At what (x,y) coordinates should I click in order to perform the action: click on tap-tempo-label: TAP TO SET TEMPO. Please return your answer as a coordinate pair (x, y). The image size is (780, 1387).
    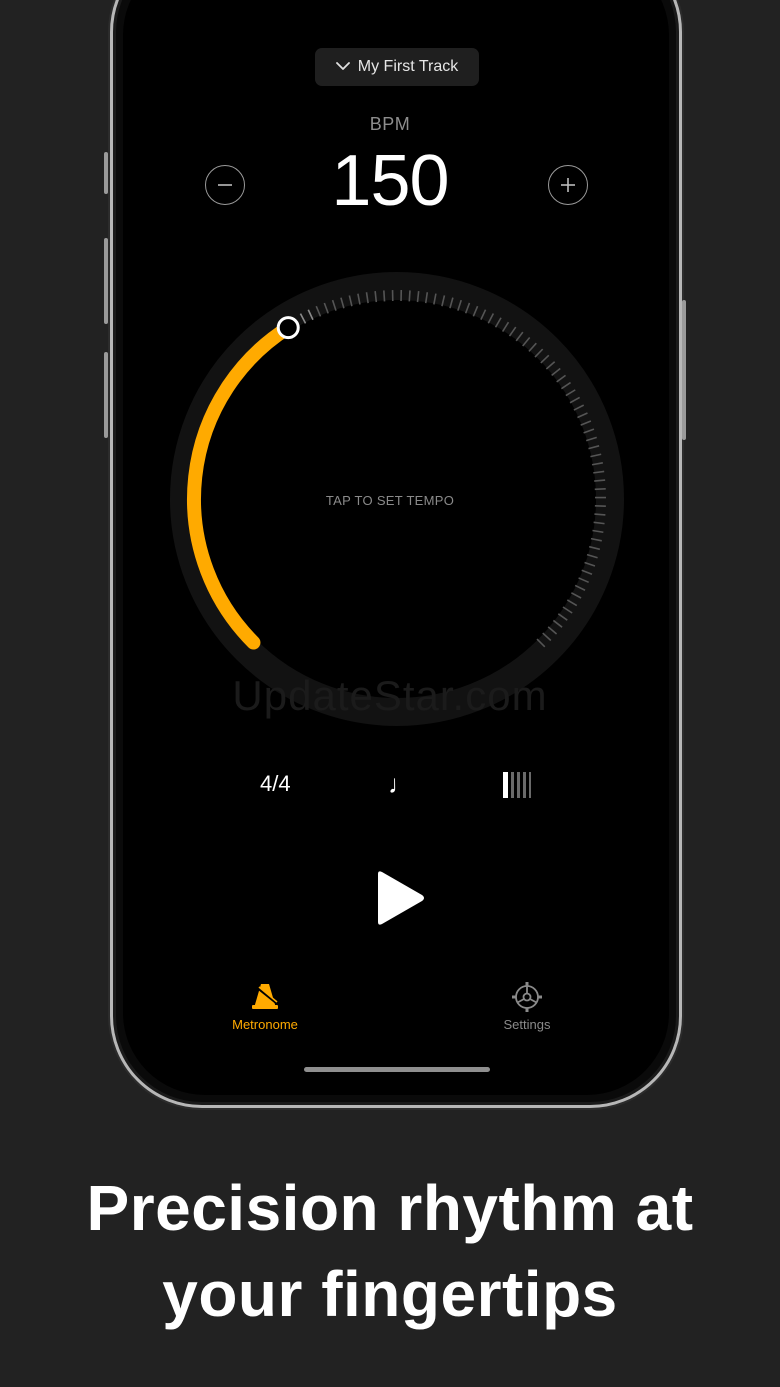
    Looking at the image, I should click on (390, 500).